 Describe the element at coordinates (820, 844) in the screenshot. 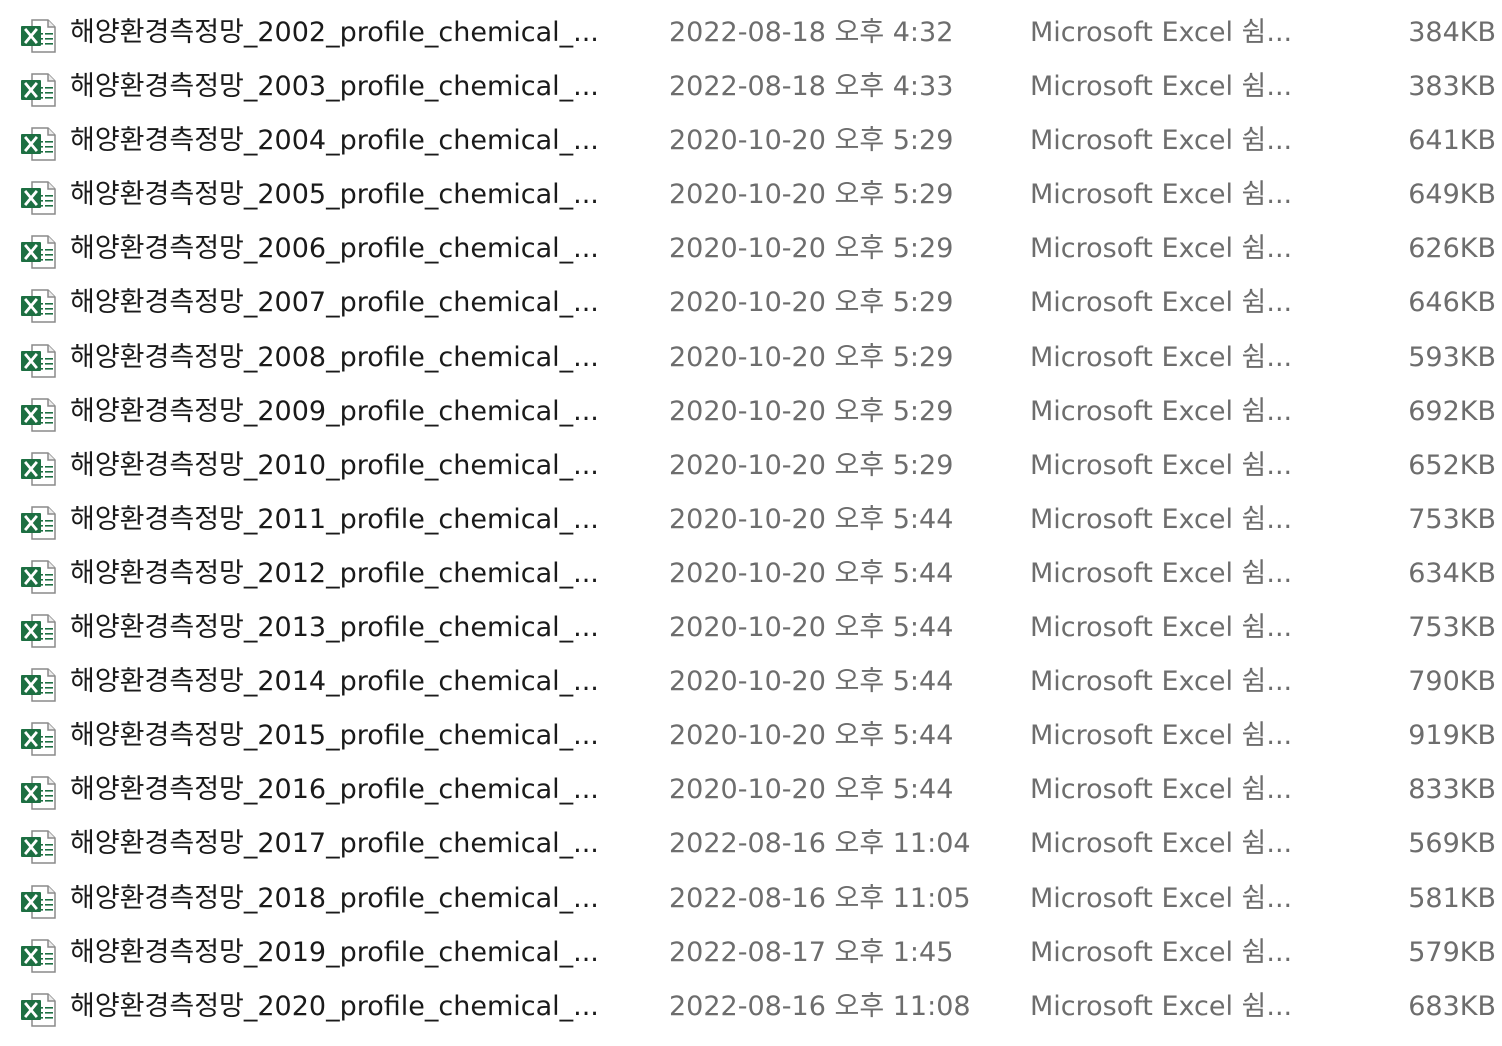

I see `file-modified-date: 2022-08-16 오후 11:04` at that location.